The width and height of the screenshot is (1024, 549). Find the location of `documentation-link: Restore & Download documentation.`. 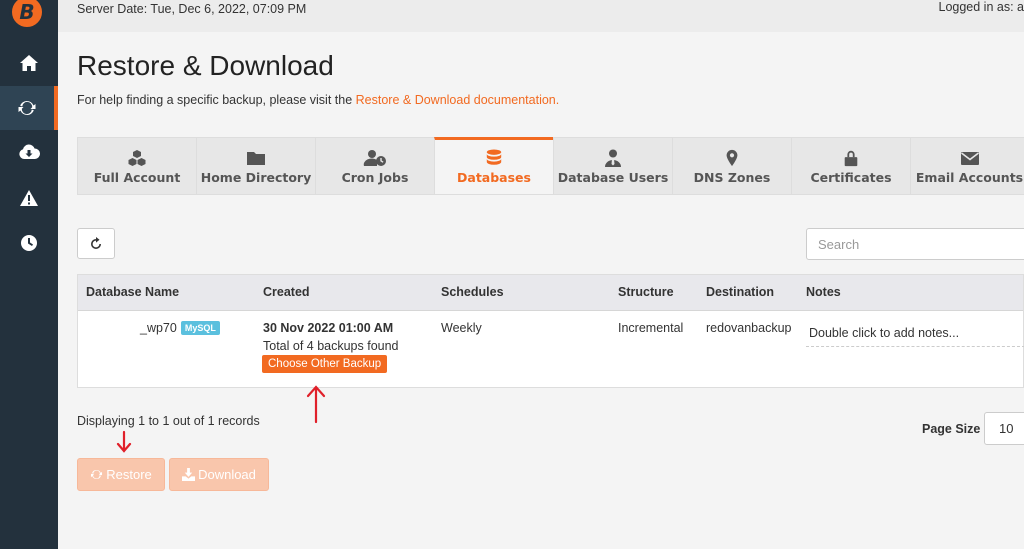

documentation-link: Restore & Download documentation. is located at coordinates (458, 100).